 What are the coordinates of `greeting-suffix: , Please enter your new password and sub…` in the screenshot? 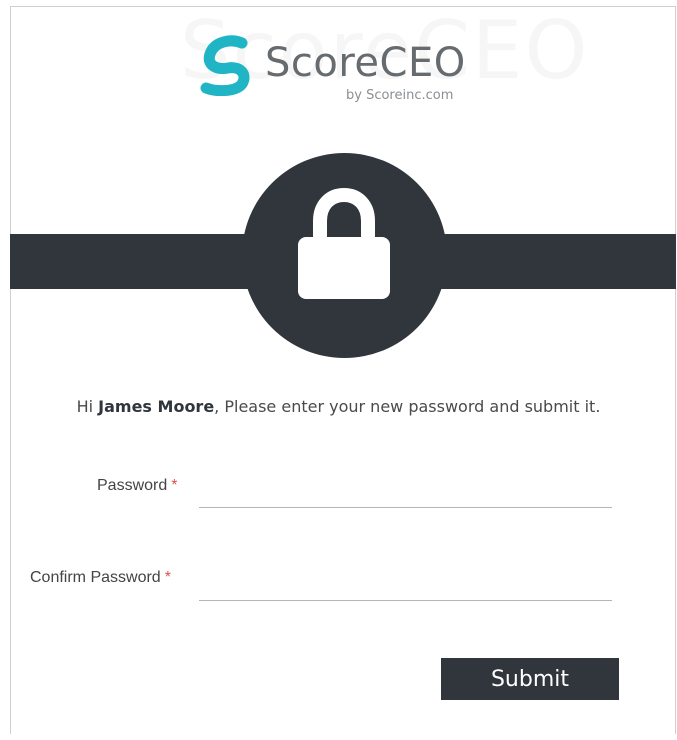 It's located at (407, 406).